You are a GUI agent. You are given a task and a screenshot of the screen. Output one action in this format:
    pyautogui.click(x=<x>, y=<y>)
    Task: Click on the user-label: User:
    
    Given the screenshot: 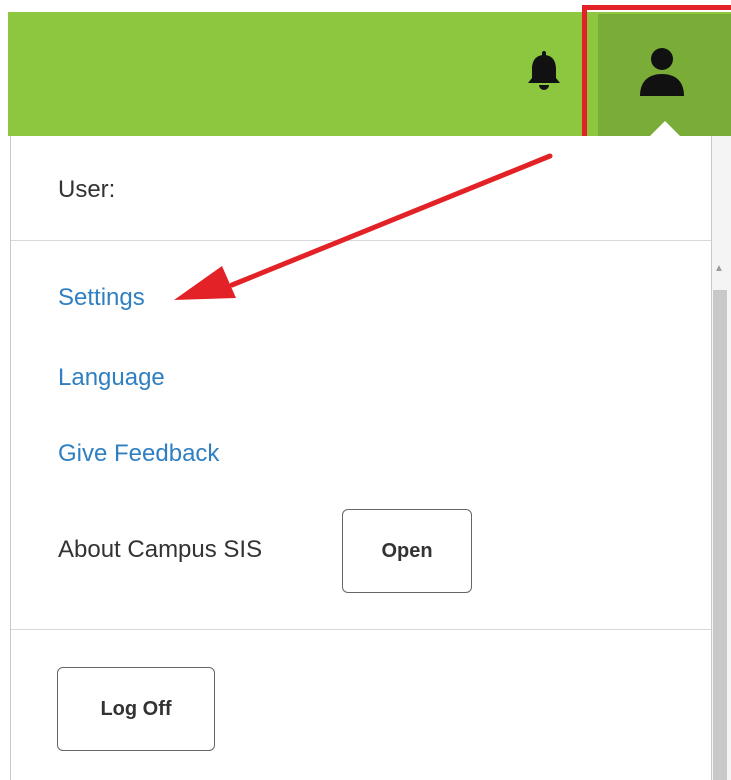 What is the action you would take?
    pyautogui.click(x=87, y=189)
    